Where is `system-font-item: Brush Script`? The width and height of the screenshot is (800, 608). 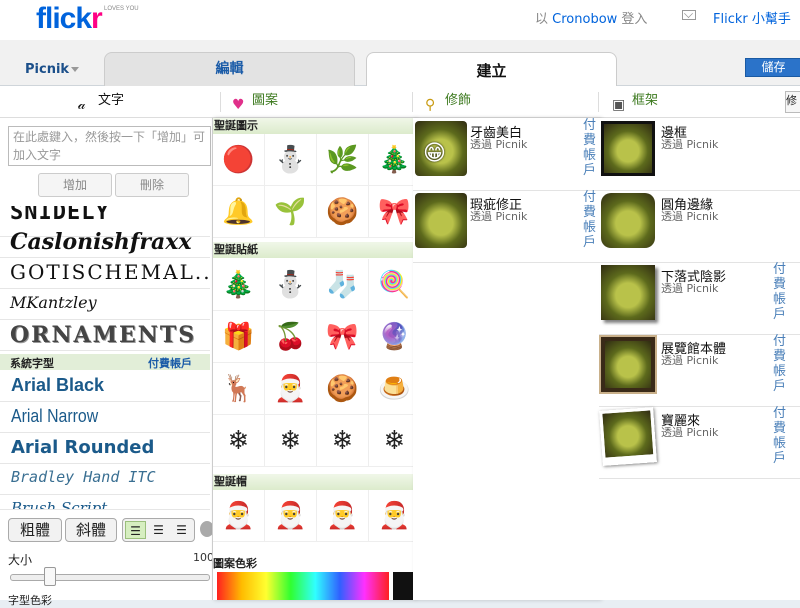 system-font-item: Brush Script is located at coordinates (105, 502).